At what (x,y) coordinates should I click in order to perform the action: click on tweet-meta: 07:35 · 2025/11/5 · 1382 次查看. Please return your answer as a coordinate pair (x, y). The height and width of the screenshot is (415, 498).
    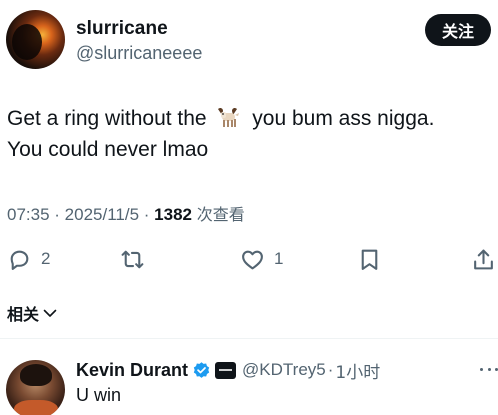
    Looking at the image, I should click on (126, 213).